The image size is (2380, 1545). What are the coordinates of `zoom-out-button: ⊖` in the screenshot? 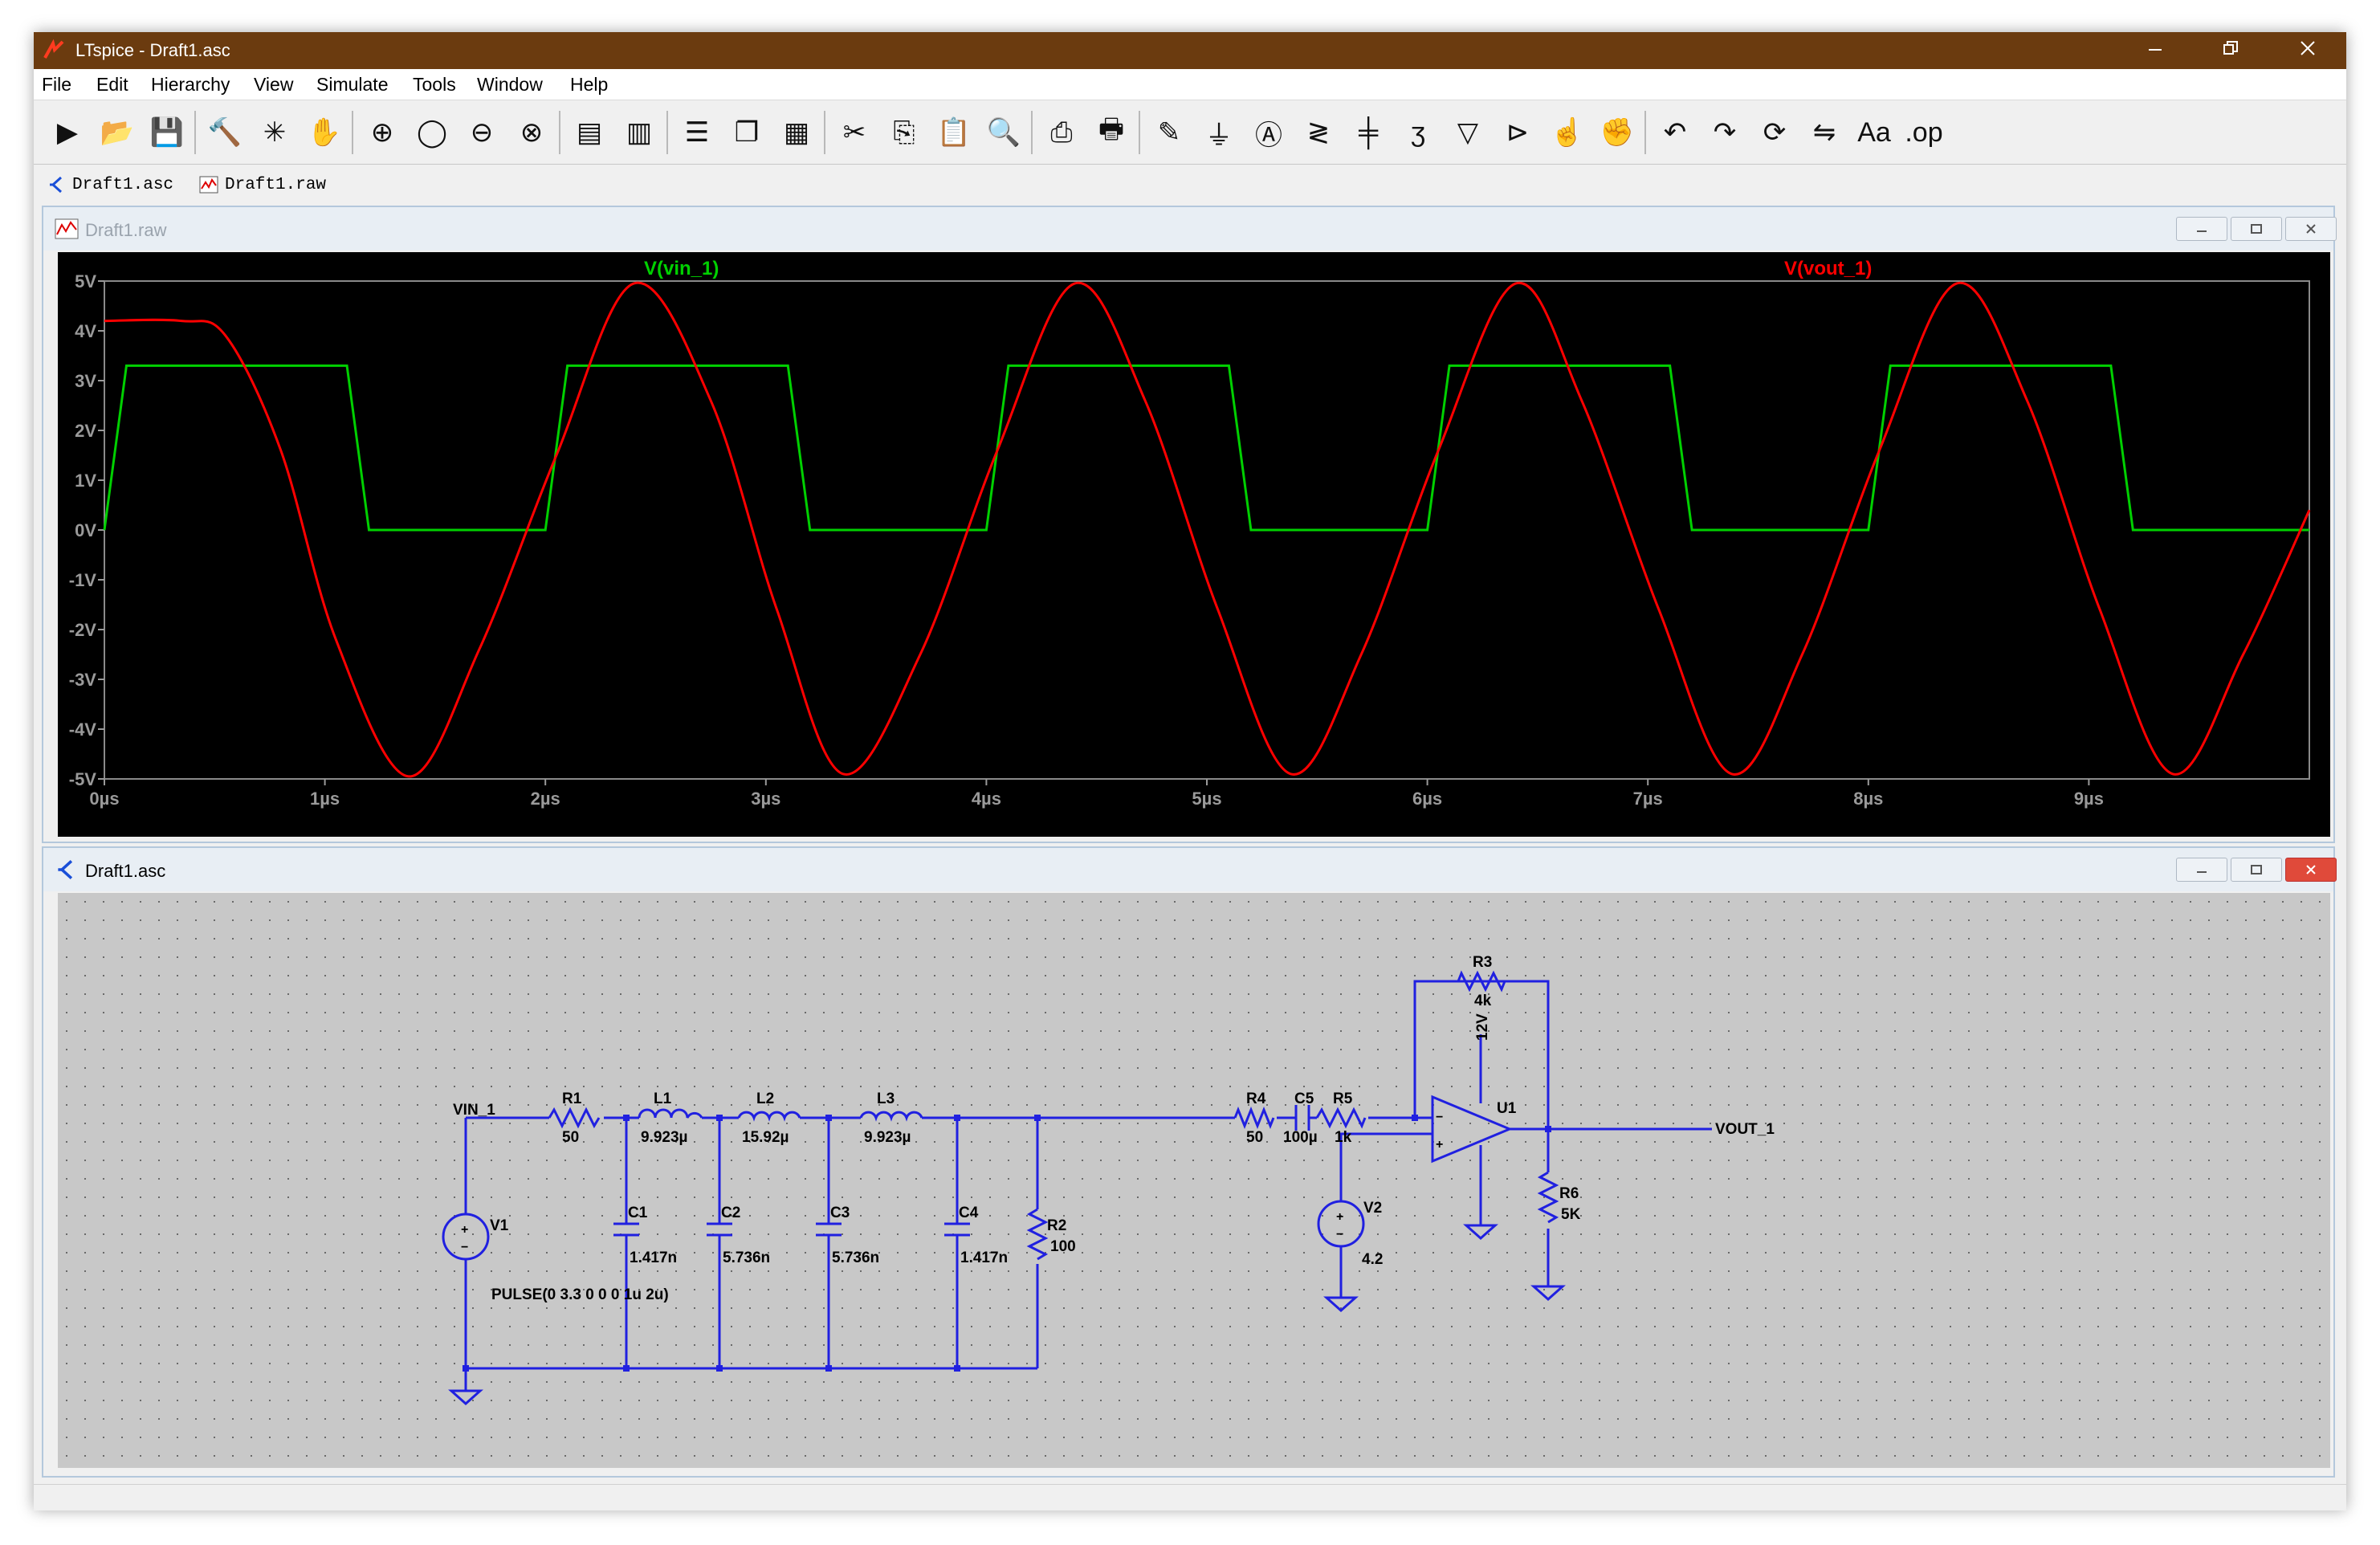 It's located at (482, 132).